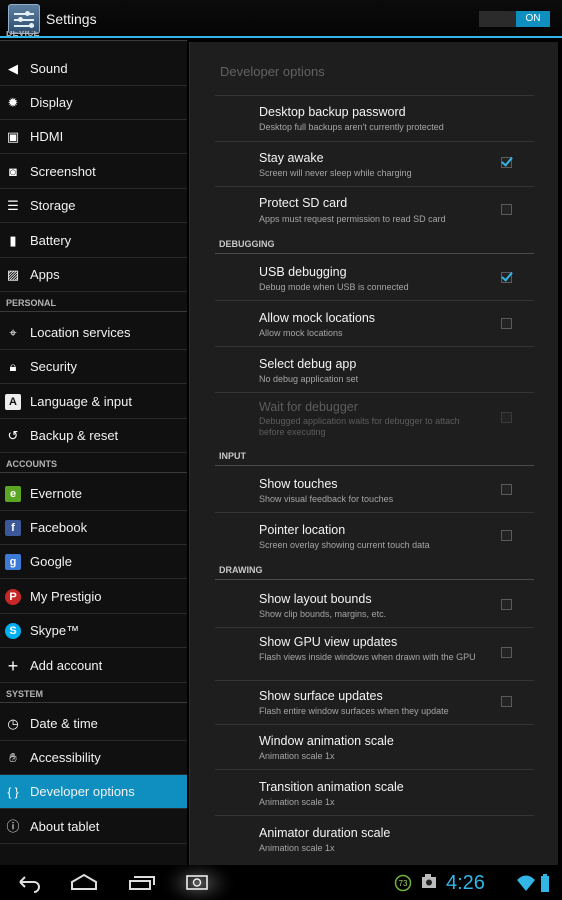 The image size is (562, 900). I want to click on sidebar-item-developer-options: { } Developer options, so click(93, 792).